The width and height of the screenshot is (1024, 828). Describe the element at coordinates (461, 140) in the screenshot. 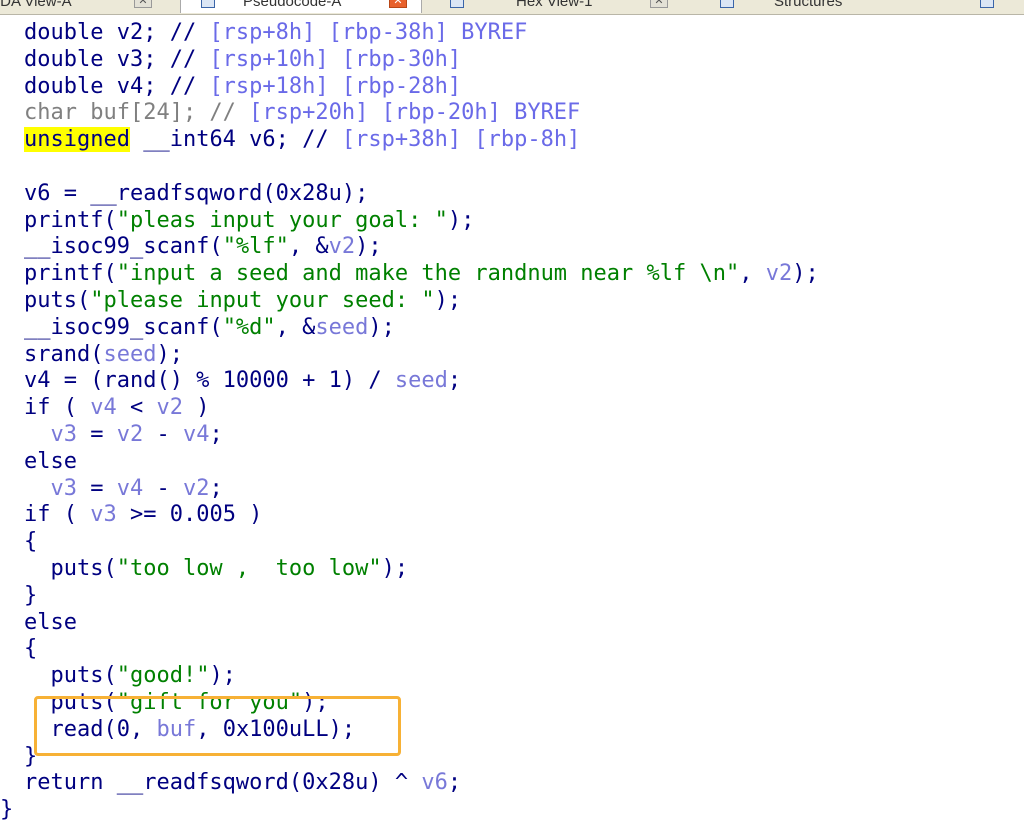

I see `code-token: [rsp+38h] [rbp-8h]` at that location.